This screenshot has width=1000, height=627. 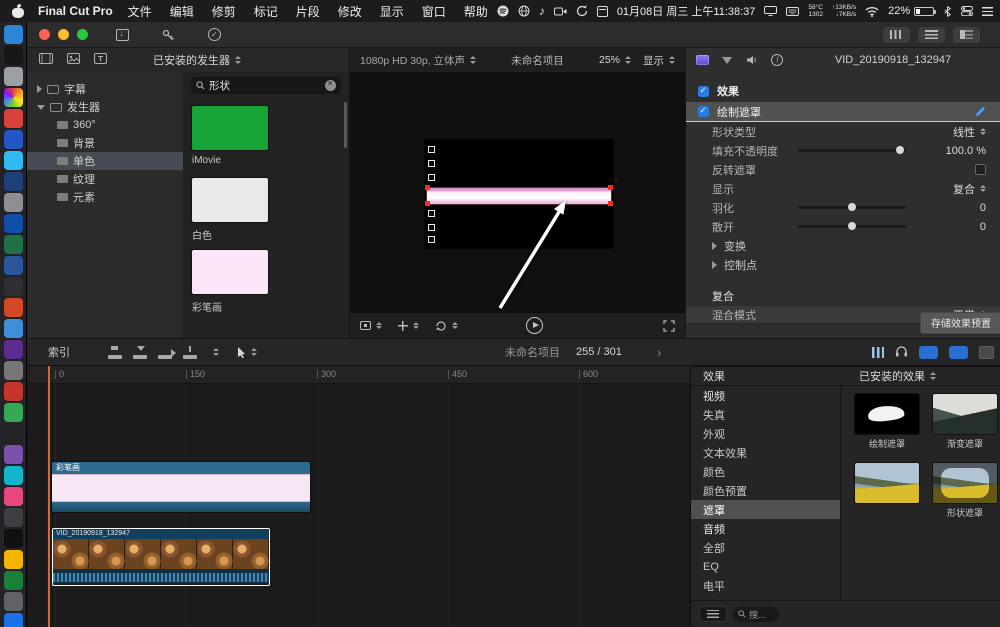 I want to click on app-menu-title: Final Cut Pro, so click(x=75, y=11).